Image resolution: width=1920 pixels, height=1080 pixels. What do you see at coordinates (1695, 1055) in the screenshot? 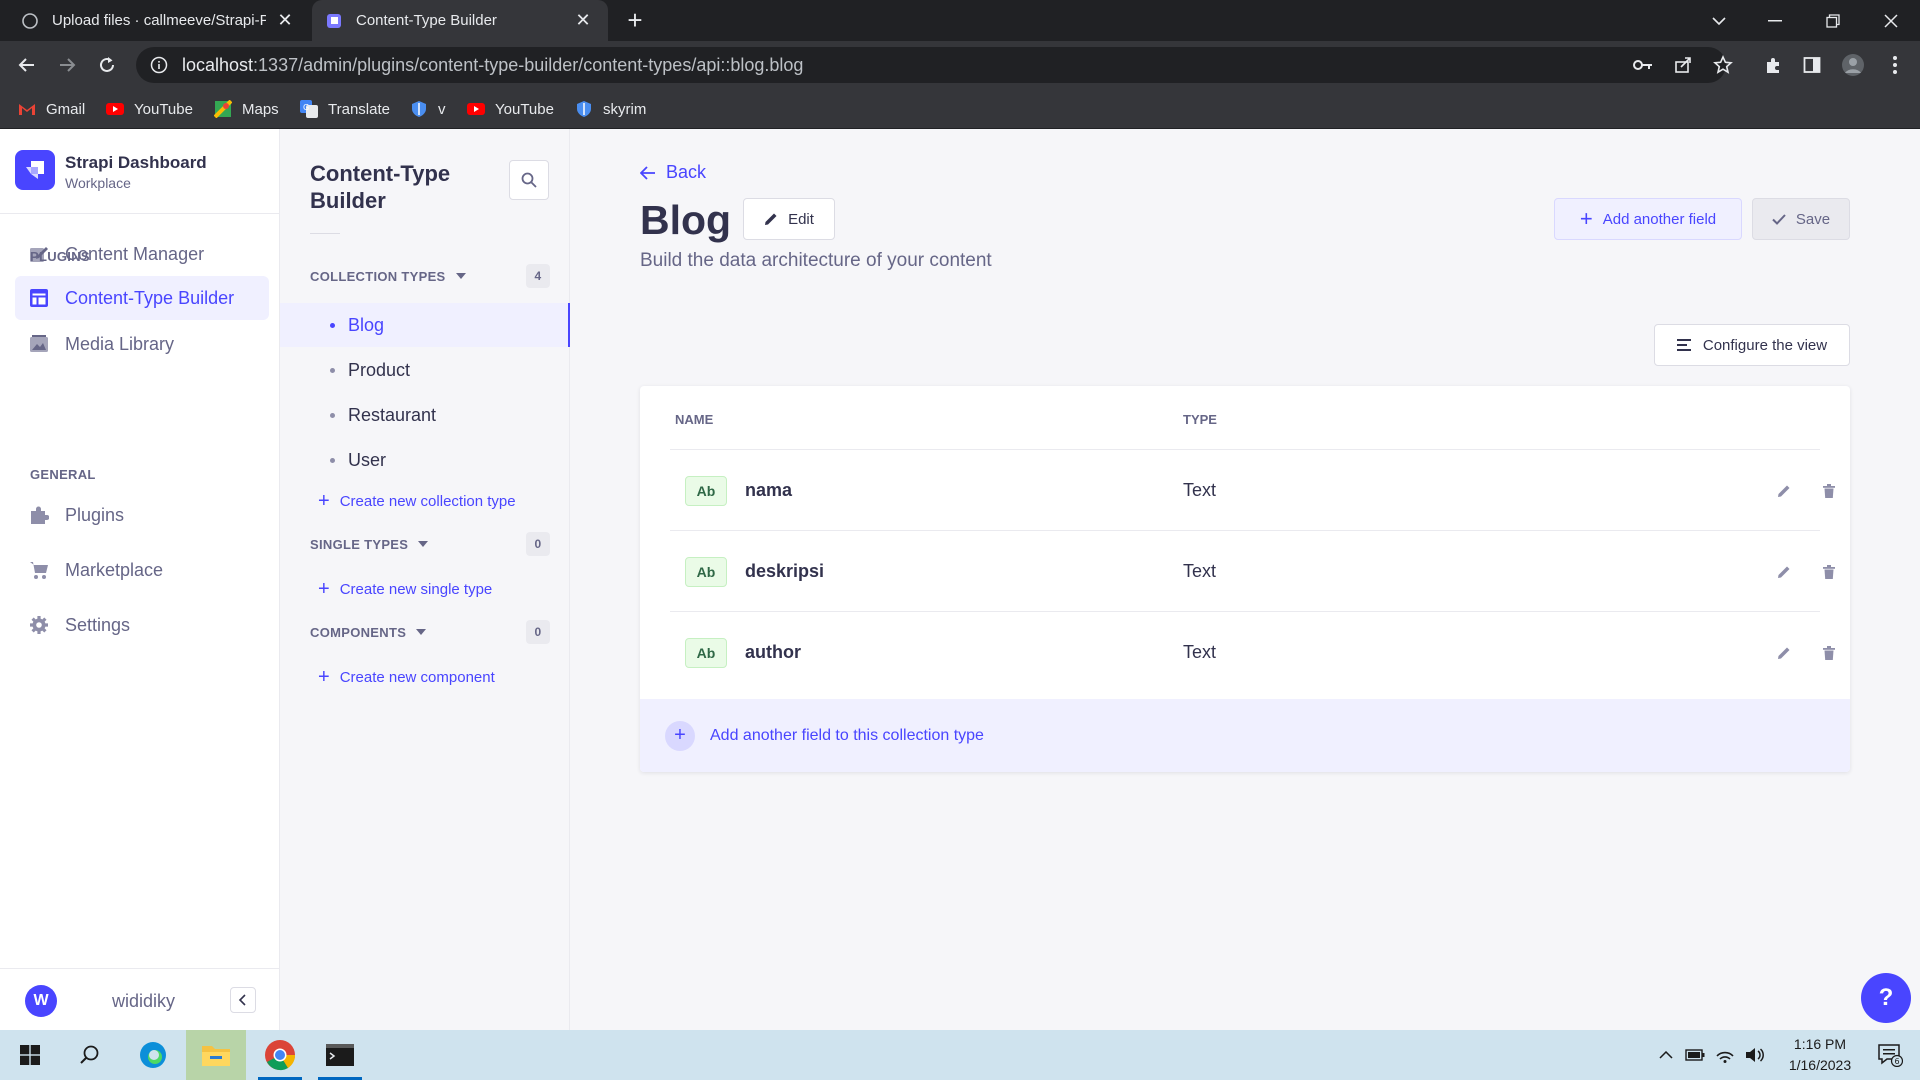
I see `battery-icon` at bounding box center [1695, 1055].